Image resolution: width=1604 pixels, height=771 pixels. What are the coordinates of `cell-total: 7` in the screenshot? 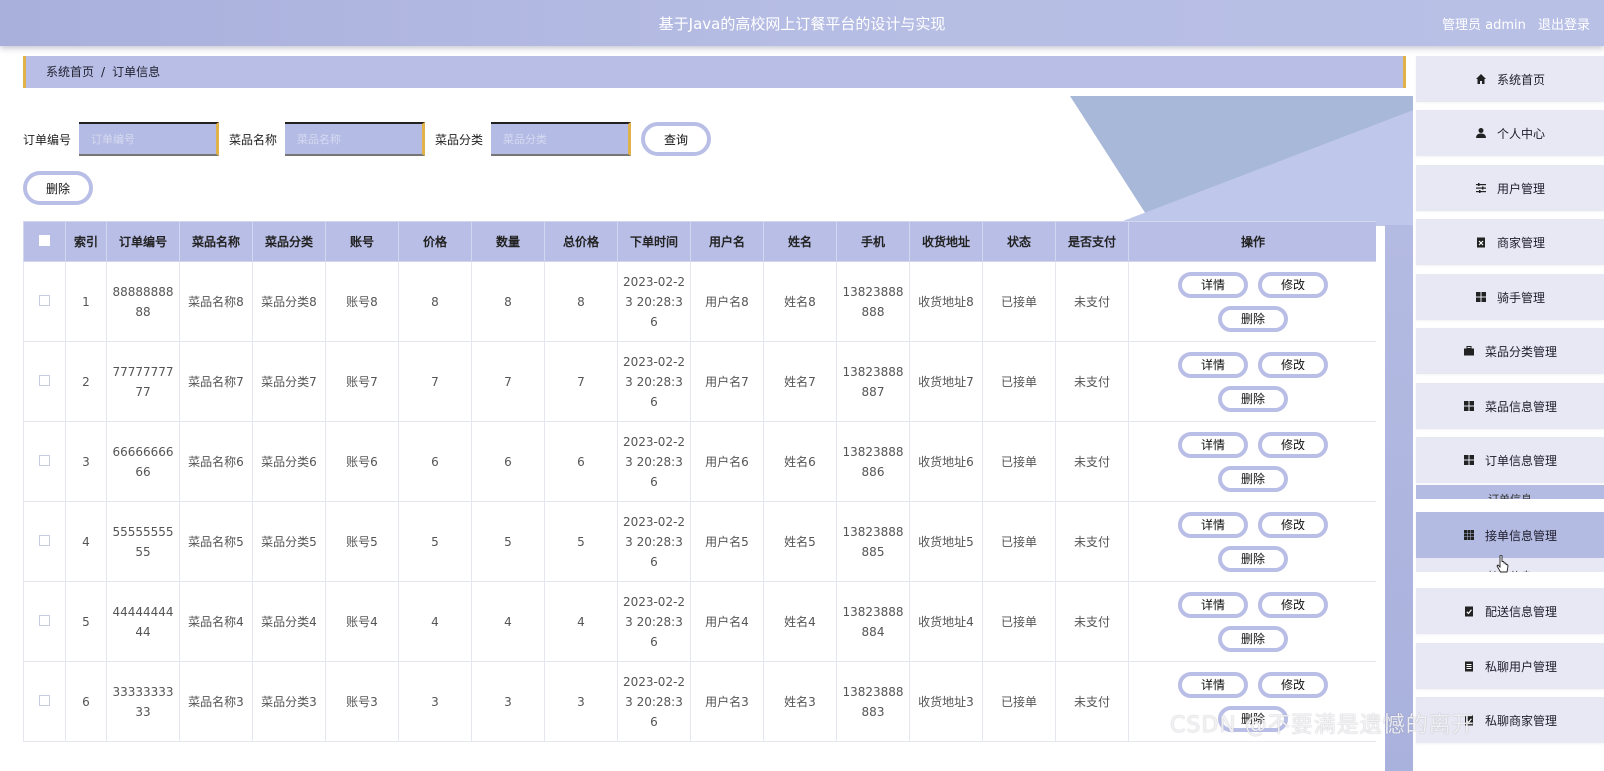 It's located at (581, 381).